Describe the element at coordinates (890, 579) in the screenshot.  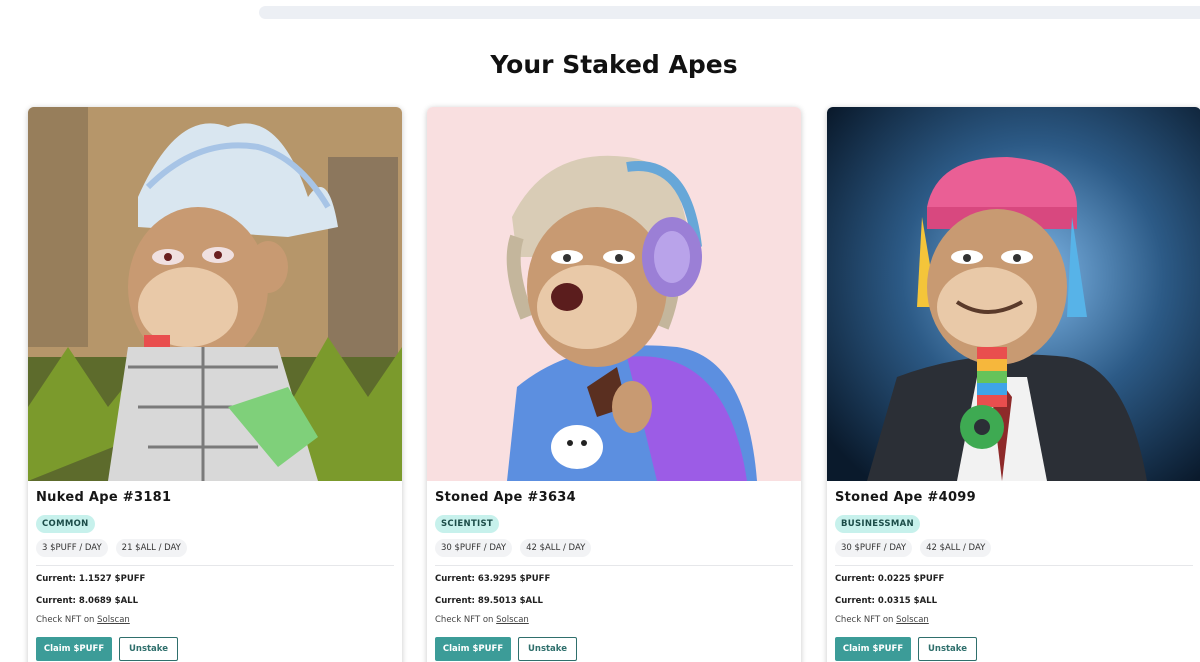
I see `current-puff: Current: 0.0225 $PUFF` at that location.